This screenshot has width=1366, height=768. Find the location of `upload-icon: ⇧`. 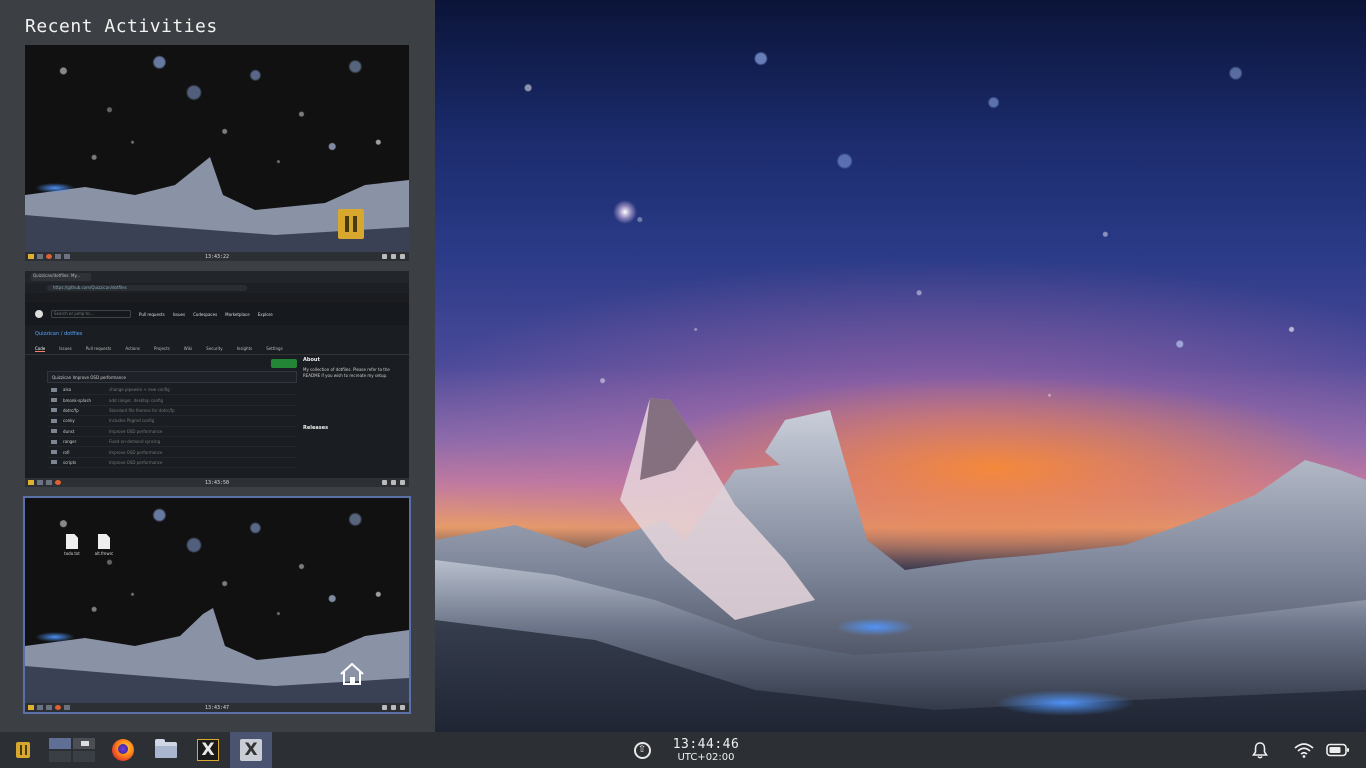

upload-icon: ⇧ is located at coordinates (642, 750).